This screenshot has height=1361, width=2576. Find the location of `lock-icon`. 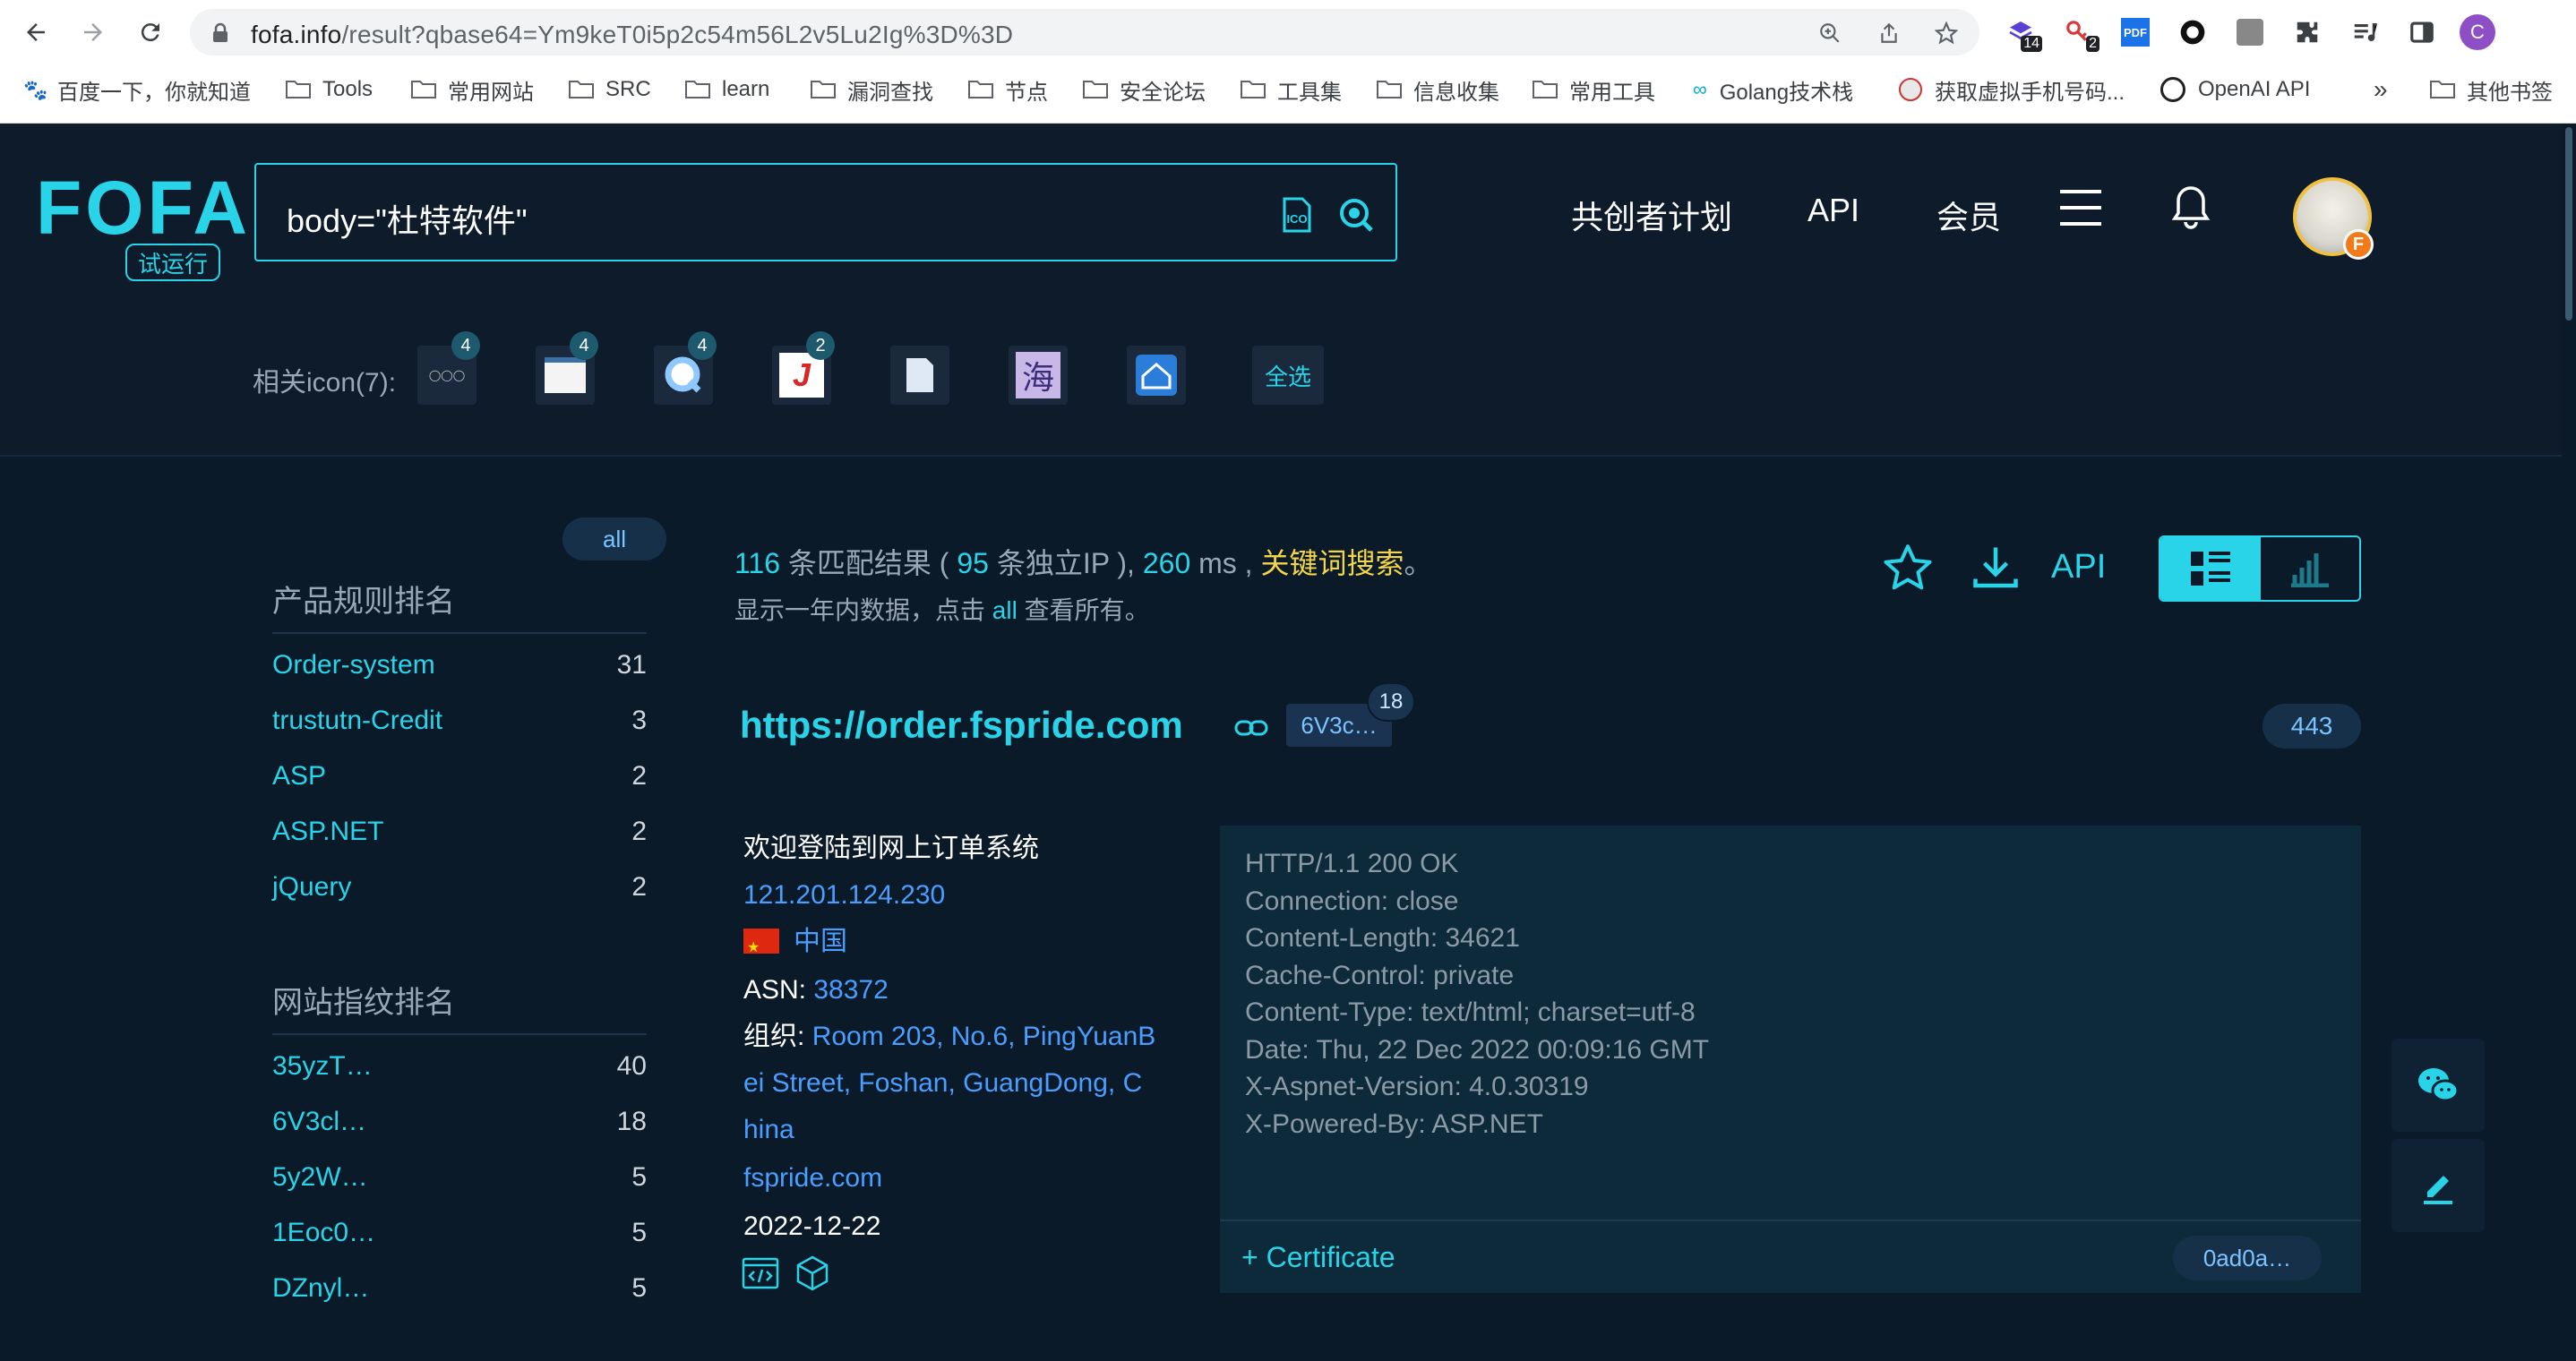

lock-icon is located at coordinates (220, 35).